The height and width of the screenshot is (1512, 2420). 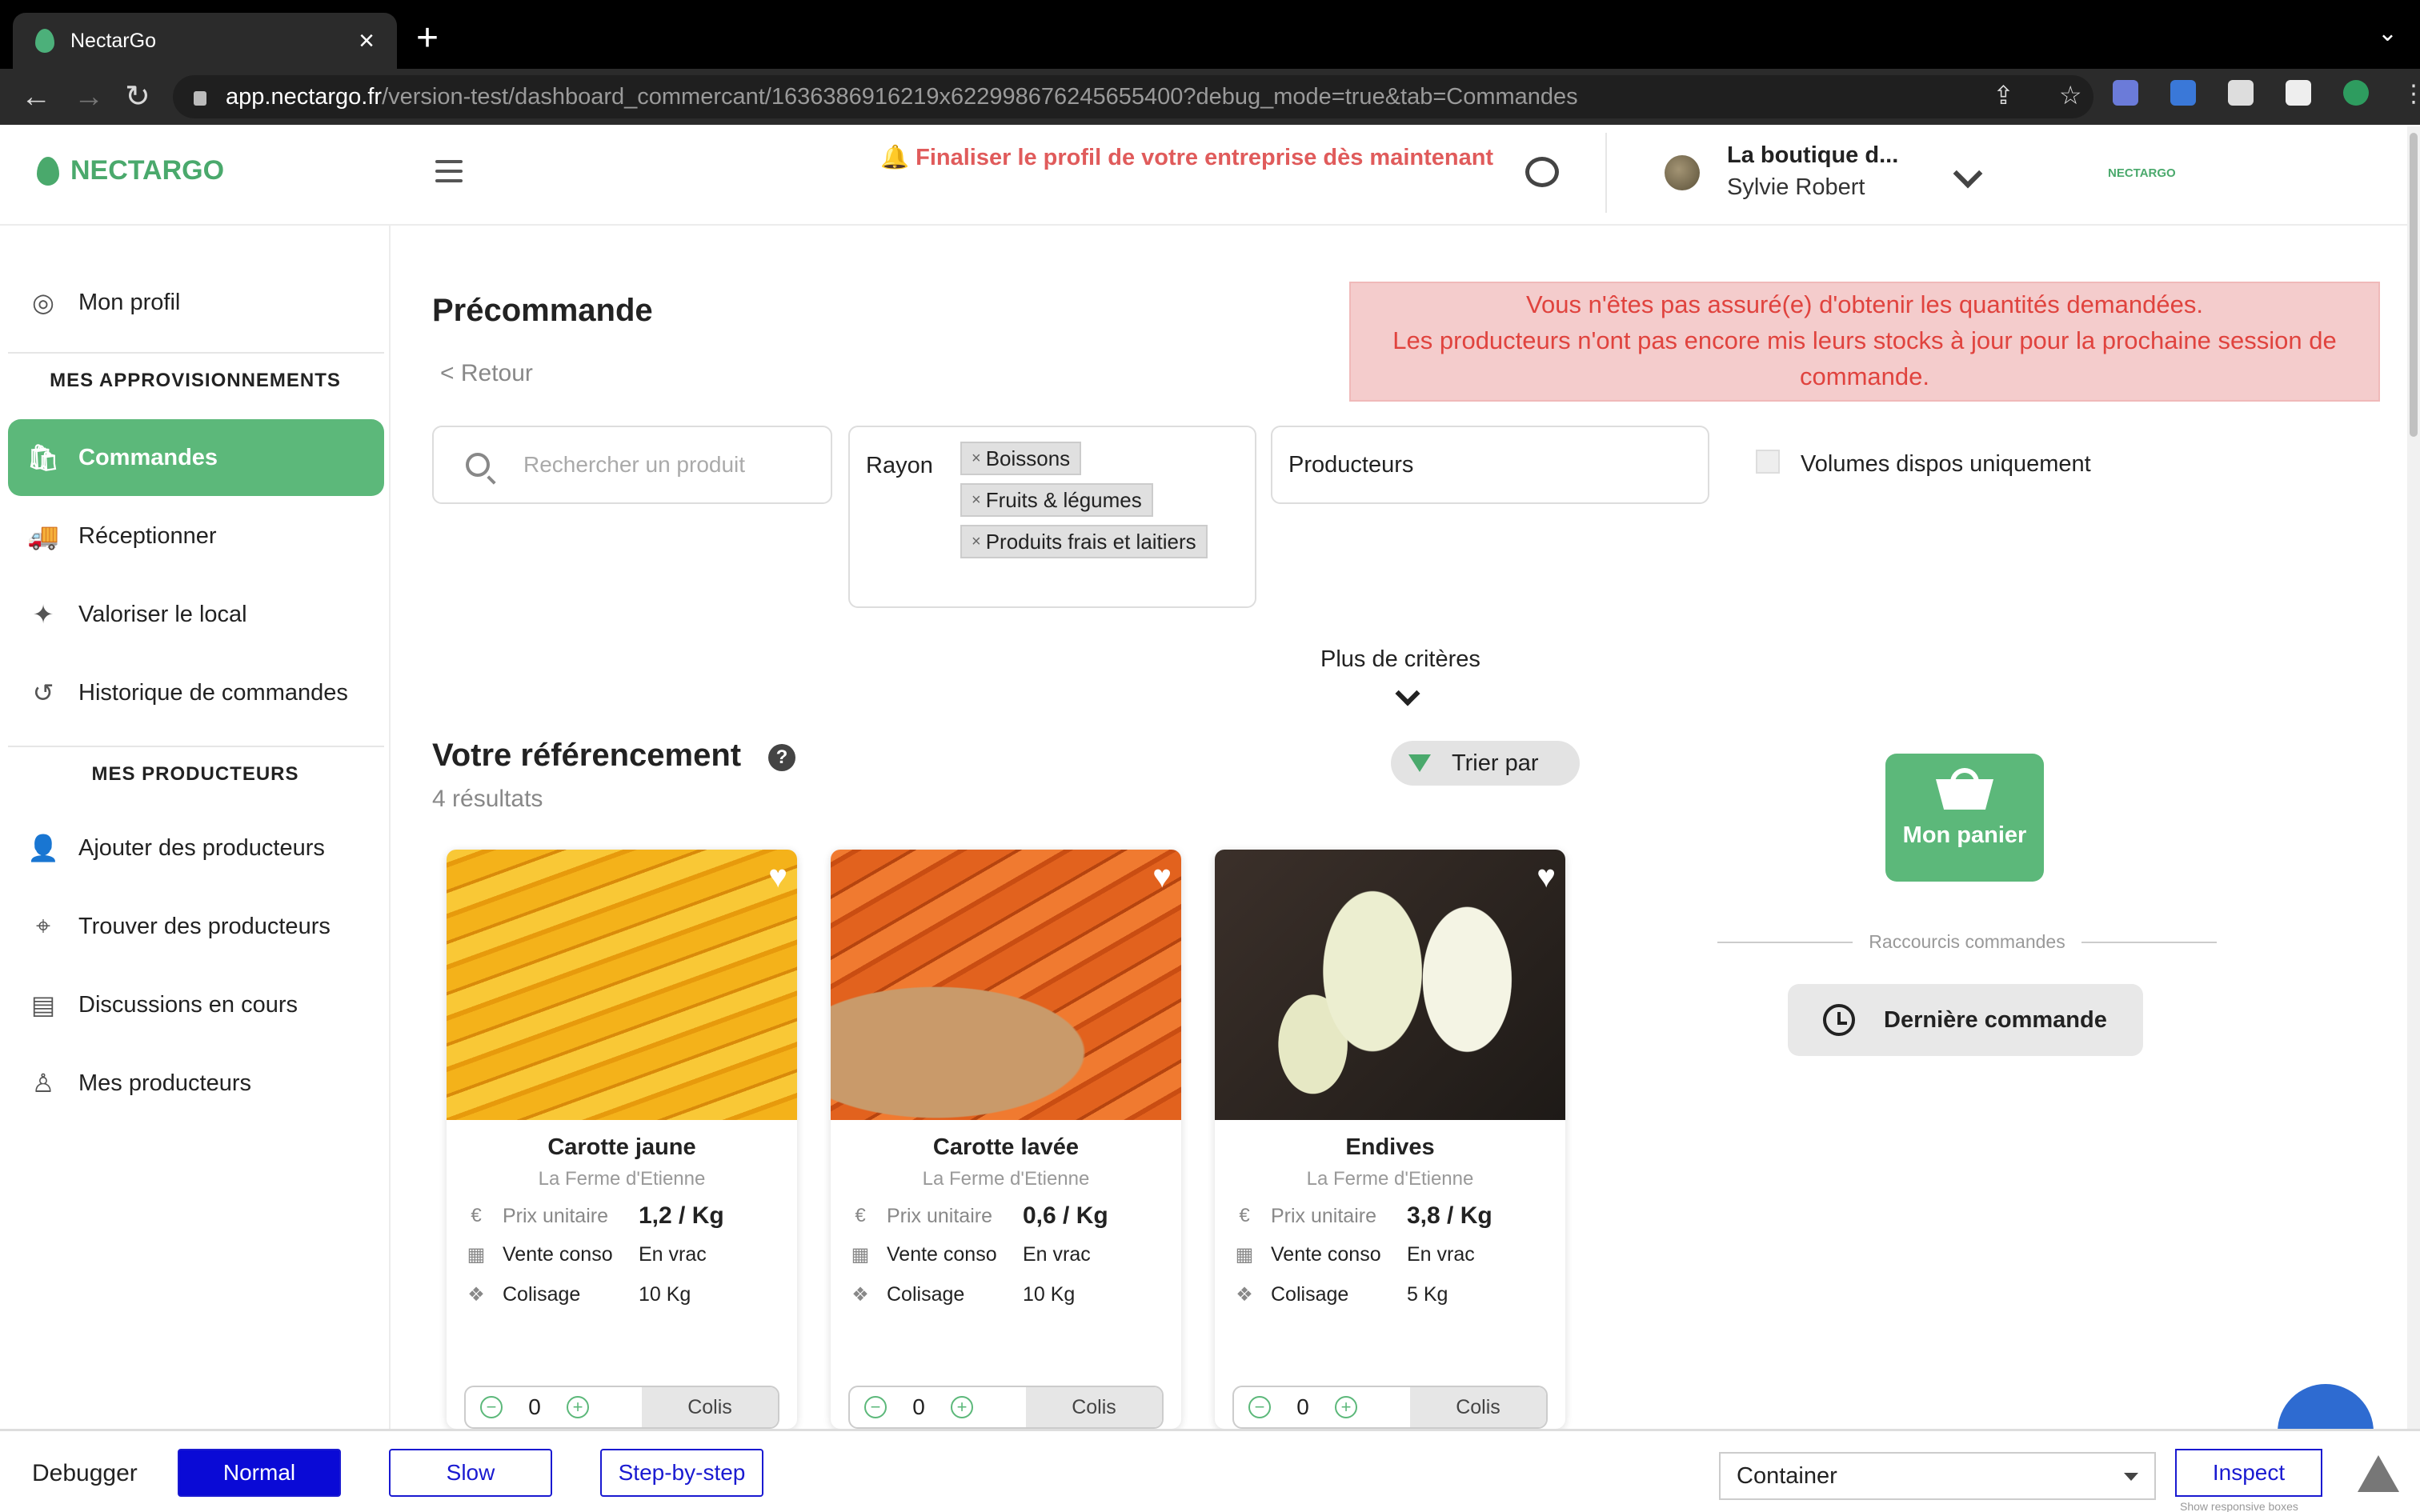 What do you see at coordinates (43, 614) in the screenshot?
I see `sparkle-icon: ✦` at bounding box center [43, 614].